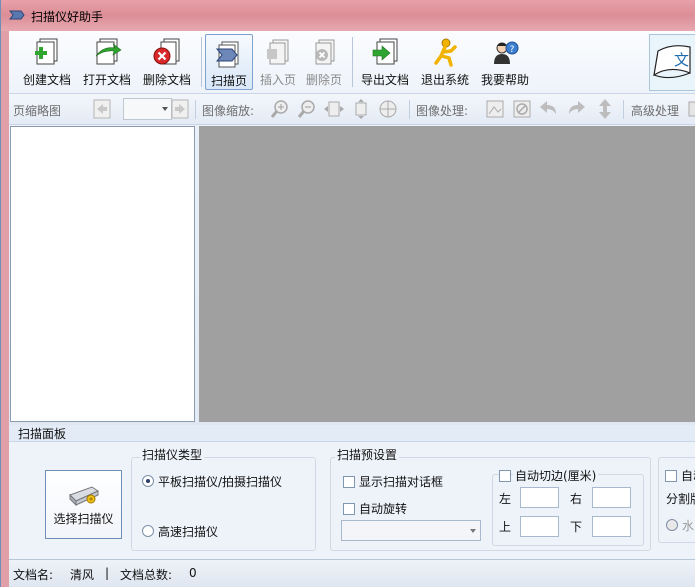  What do you see at coordinates (611, 526) in the screenshot?
I see `crop-bottom-input` at bounding box center [611, 526].